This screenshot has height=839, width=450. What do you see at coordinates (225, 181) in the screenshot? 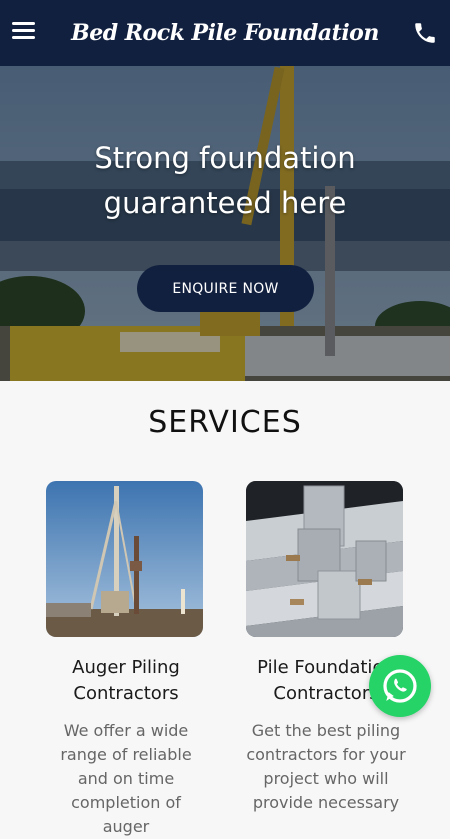
I see `hero-title: Strong foundation guaranteed here` at bounding box center [225, 181].